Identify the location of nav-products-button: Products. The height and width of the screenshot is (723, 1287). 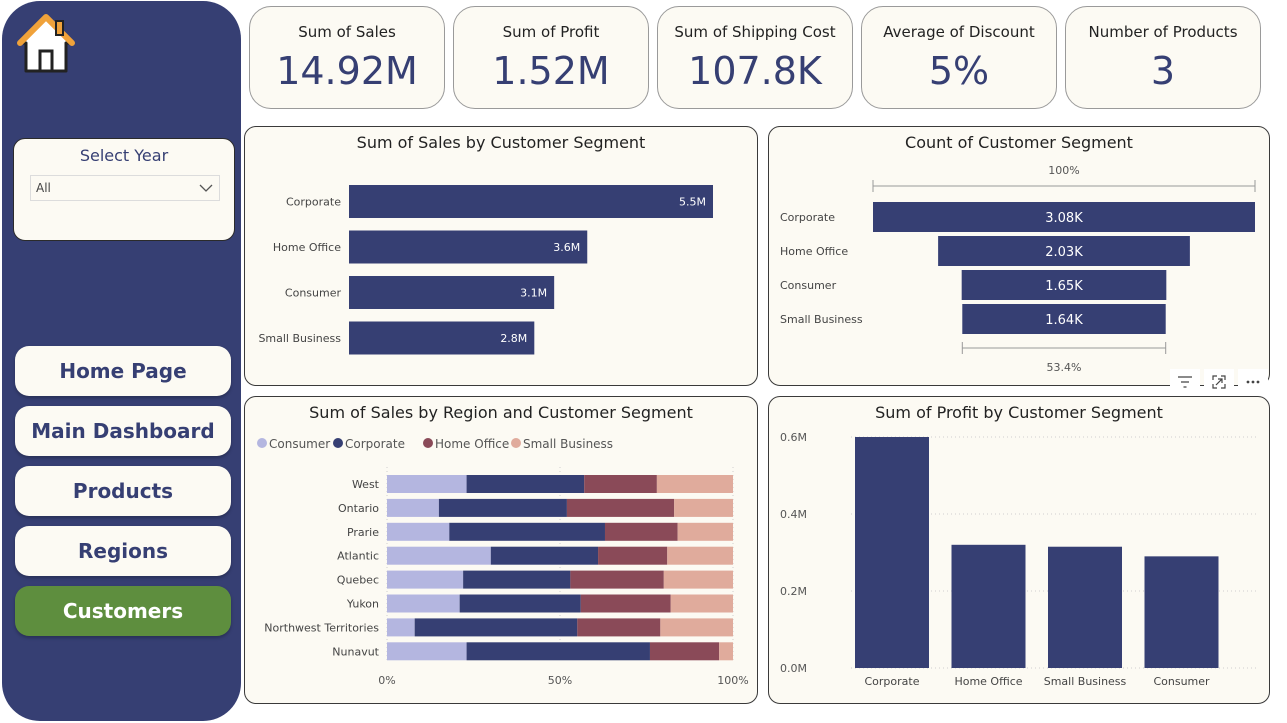
(123, 491).